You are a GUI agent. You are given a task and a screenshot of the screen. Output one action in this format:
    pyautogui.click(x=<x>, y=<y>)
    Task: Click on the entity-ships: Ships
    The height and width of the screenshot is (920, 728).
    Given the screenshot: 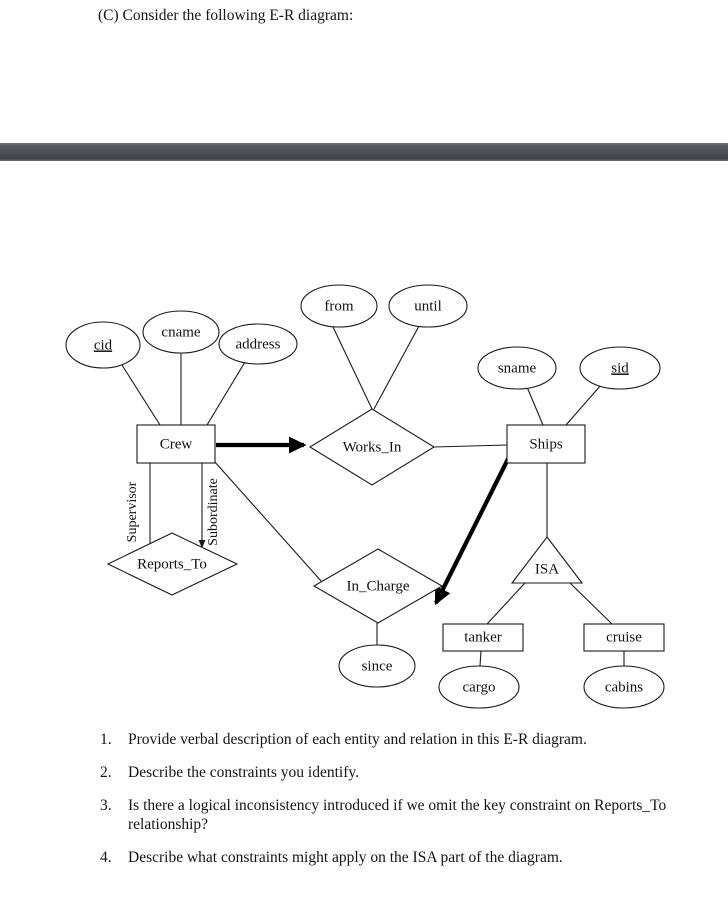 What is the action you would take?
    pyautogui.click(x=546, y=444)
    